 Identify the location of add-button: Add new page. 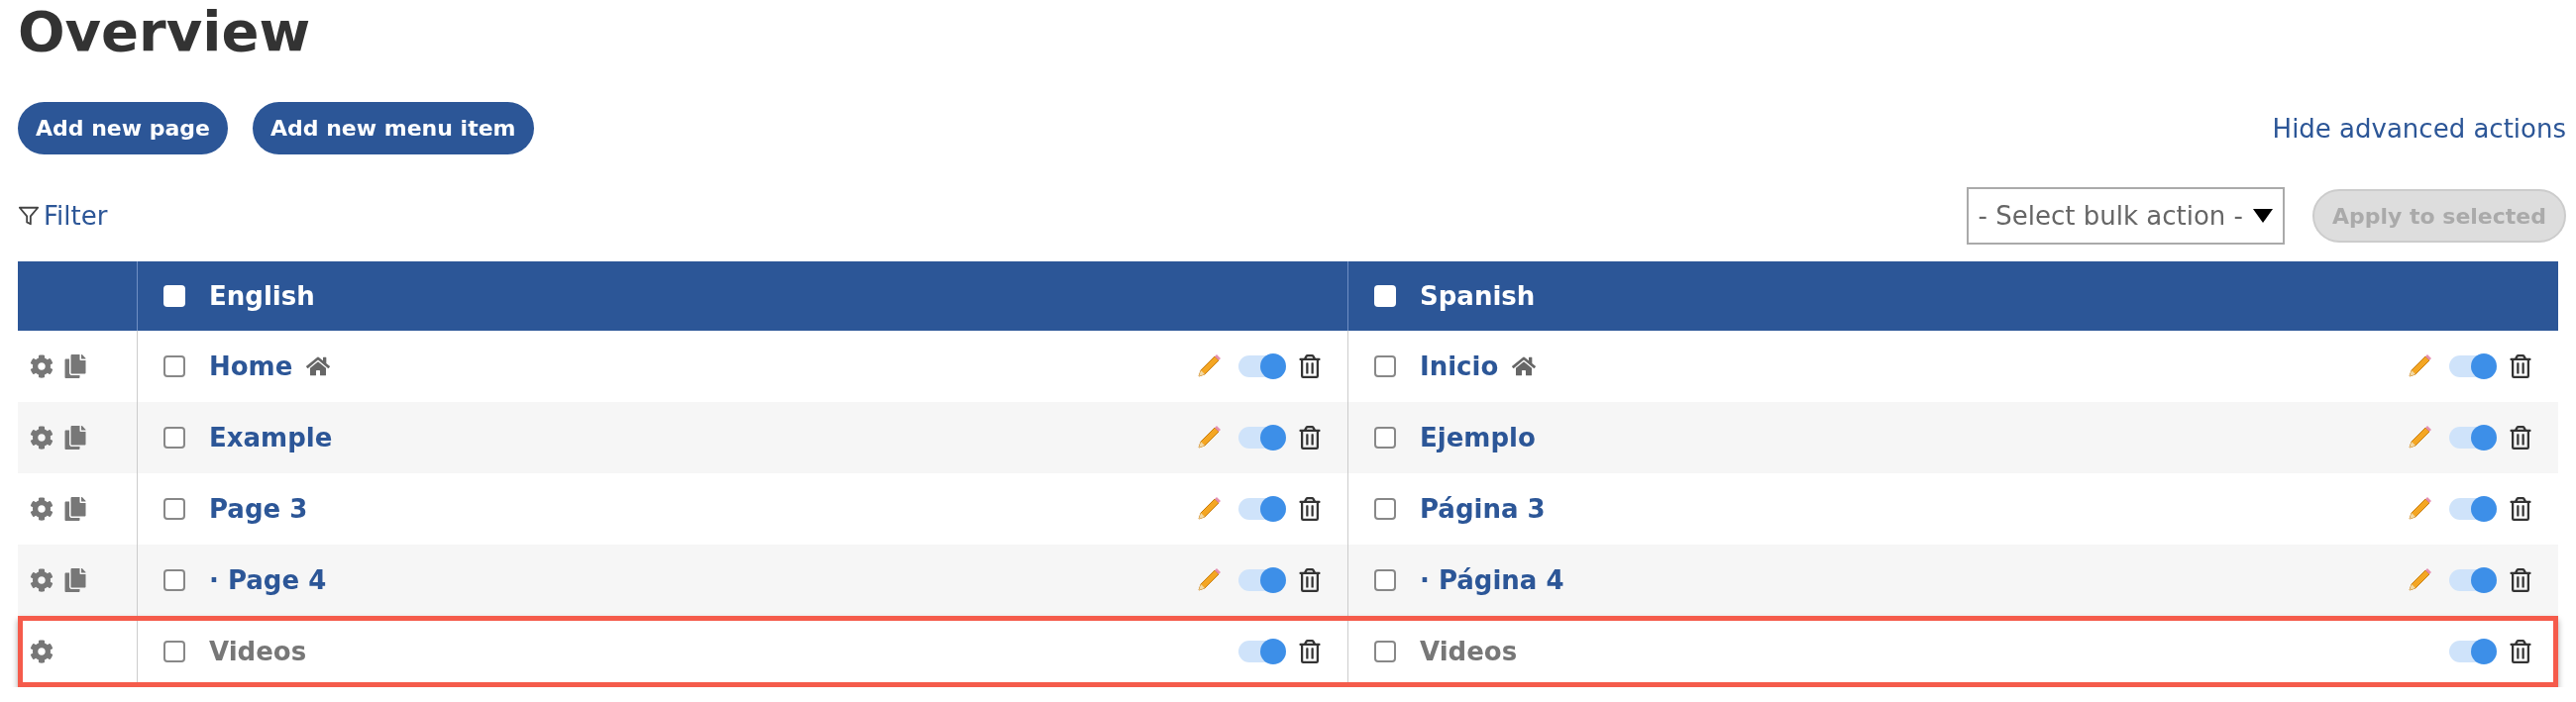
(123, 128).